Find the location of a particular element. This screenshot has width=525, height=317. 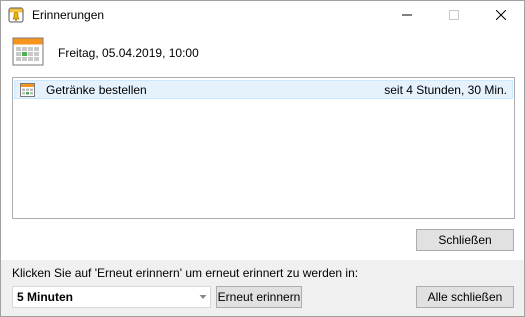

calendar-item-icon is located at coordinates (27, 90).